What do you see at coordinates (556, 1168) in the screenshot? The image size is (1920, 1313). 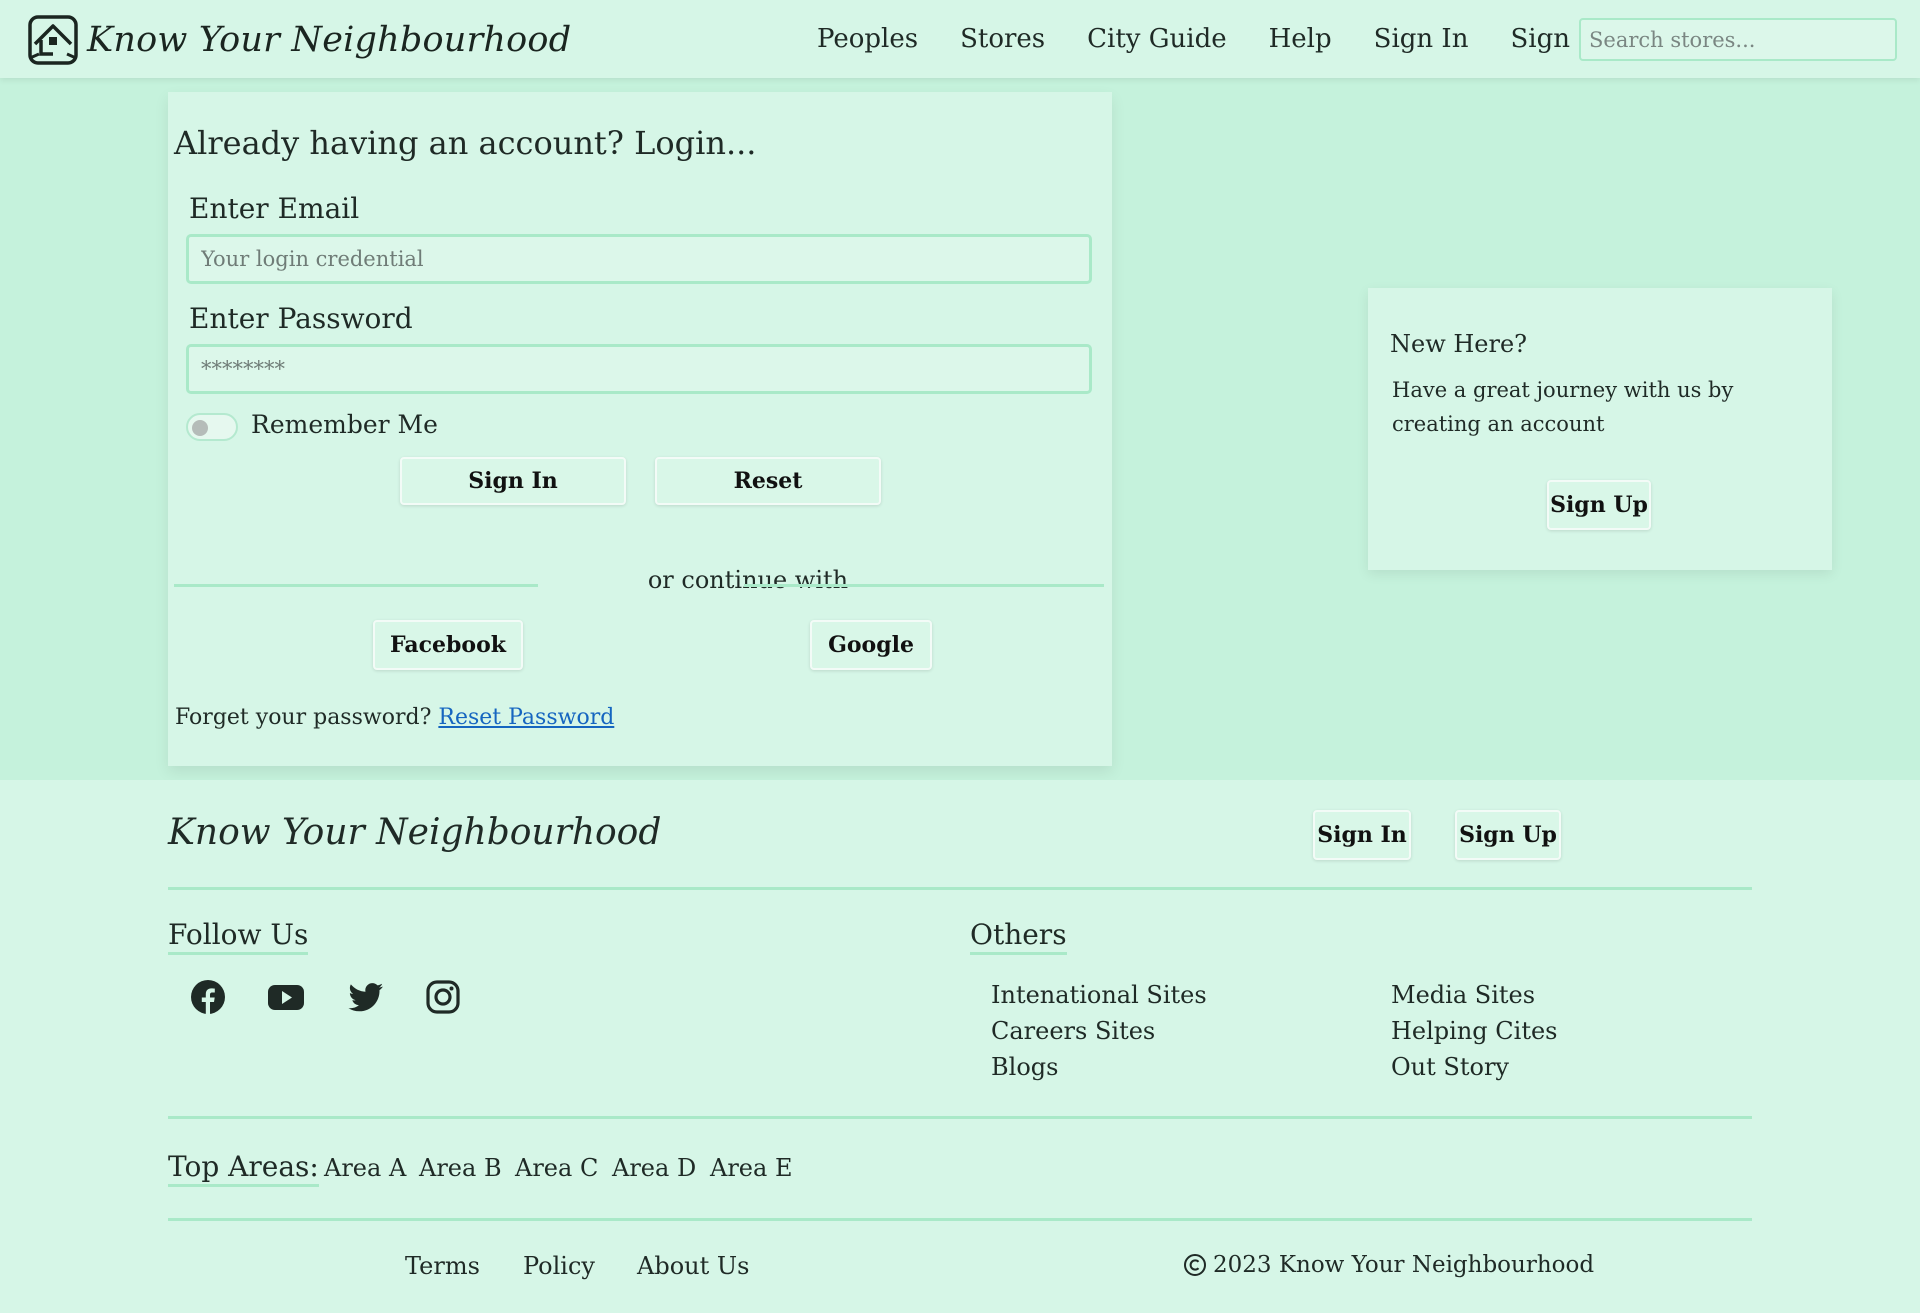 I see `area-link-c: Area C` at bounding box center [556, 1168].